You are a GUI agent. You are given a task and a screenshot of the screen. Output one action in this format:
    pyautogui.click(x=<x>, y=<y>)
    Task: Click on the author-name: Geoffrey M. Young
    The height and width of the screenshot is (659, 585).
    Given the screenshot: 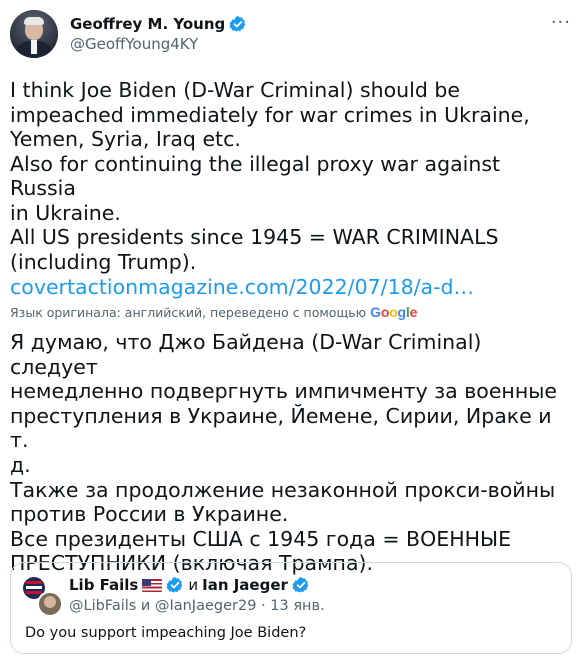 What is the action you would take?
    pyautogui.click(x=147, y=24)
    